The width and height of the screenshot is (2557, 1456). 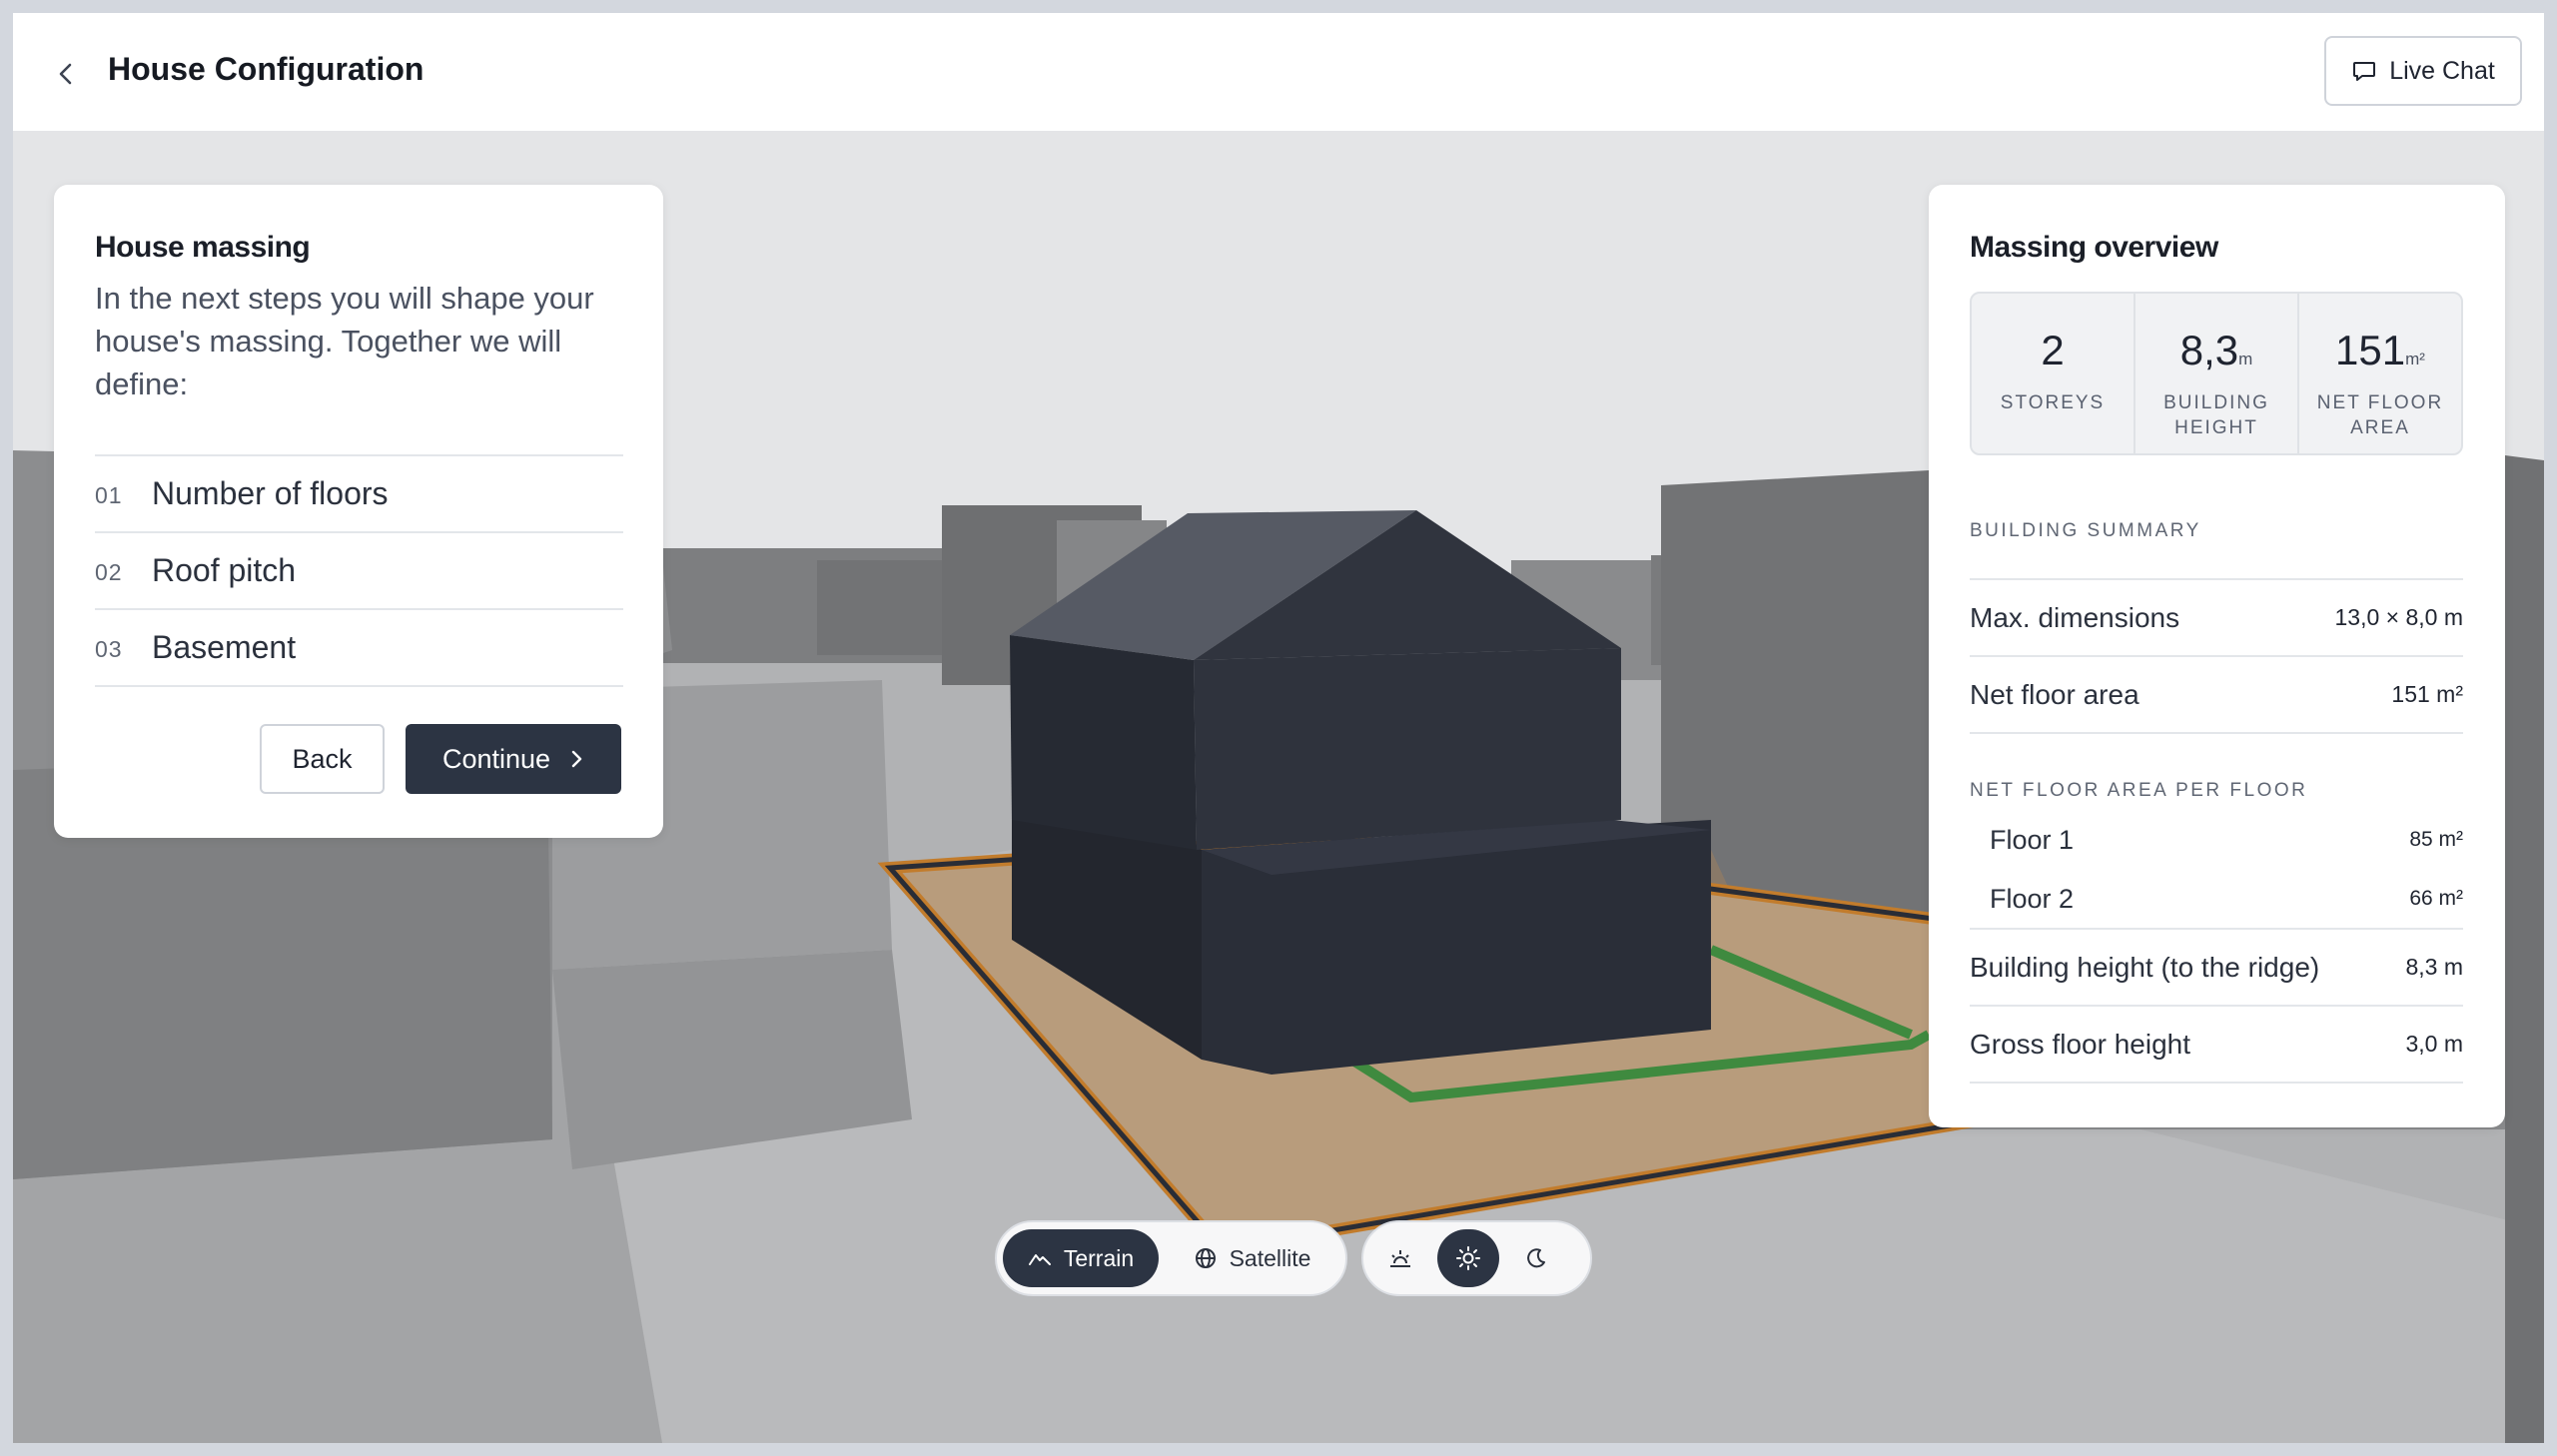 What do you see at coordinates (2209, 350) in the screenshot?
I see `stat-value: 8,3` at bounding box center [2209, 350].